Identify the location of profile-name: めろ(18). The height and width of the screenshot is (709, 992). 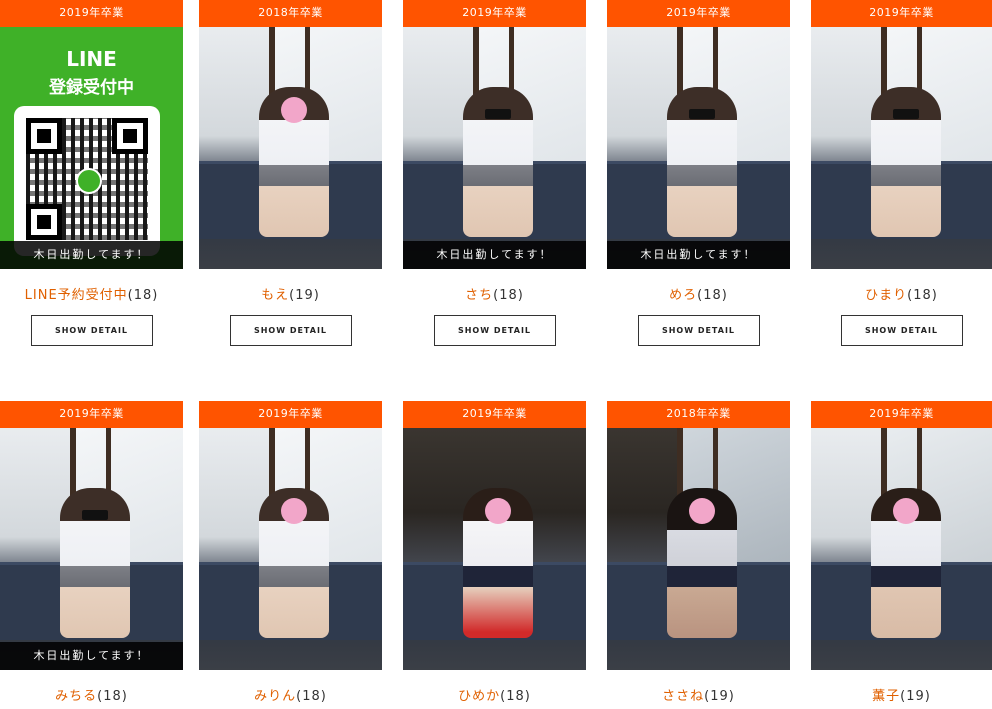
(698, 293).